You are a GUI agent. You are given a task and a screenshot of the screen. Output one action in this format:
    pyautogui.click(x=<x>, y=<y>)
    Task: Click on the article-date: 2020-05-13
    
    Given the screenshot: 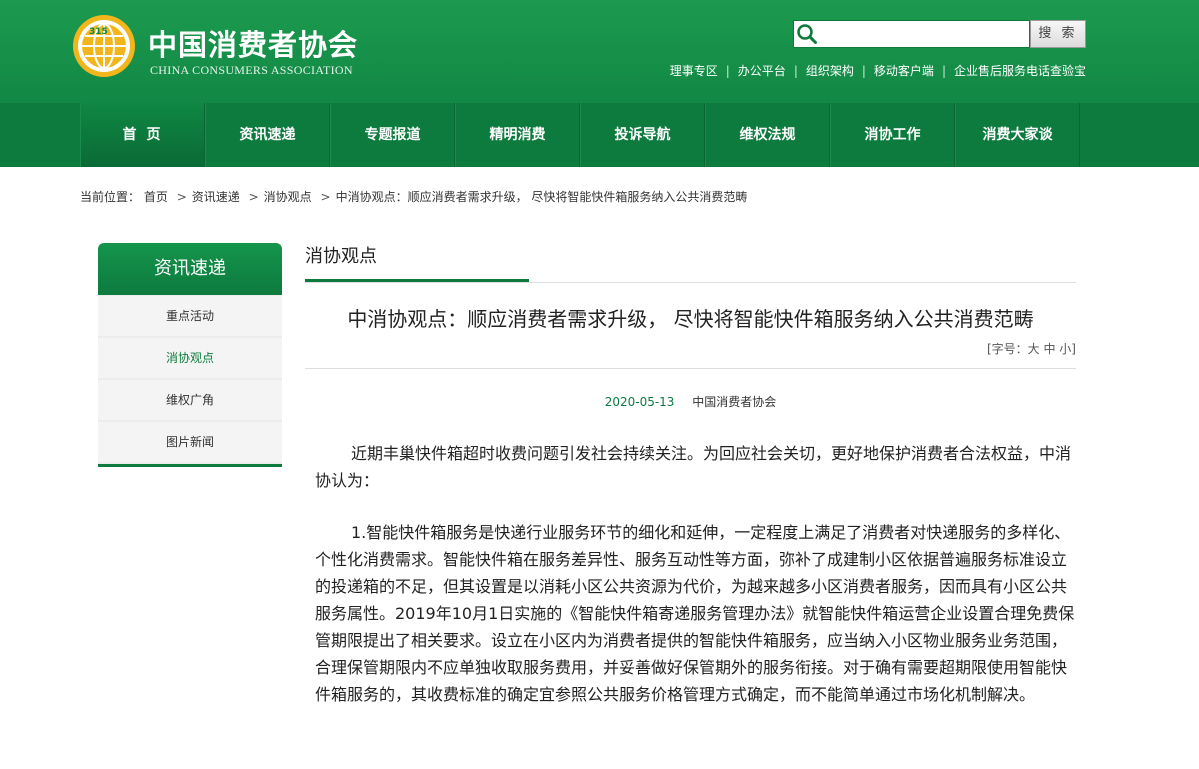 What is the action you would take?
    pyautogui.click(x=639, y=402)
    